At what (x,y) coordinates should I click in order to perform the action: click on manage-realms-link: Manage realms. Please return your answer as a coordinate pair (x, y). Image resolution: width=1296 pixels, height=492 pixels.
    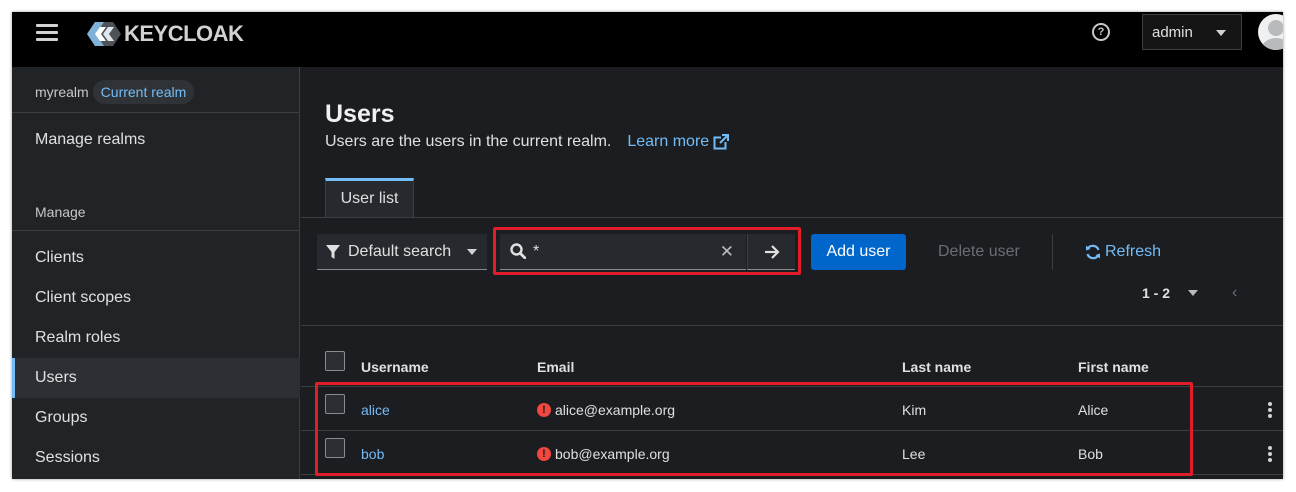
    Looking at the image, I should click on (90, 140).